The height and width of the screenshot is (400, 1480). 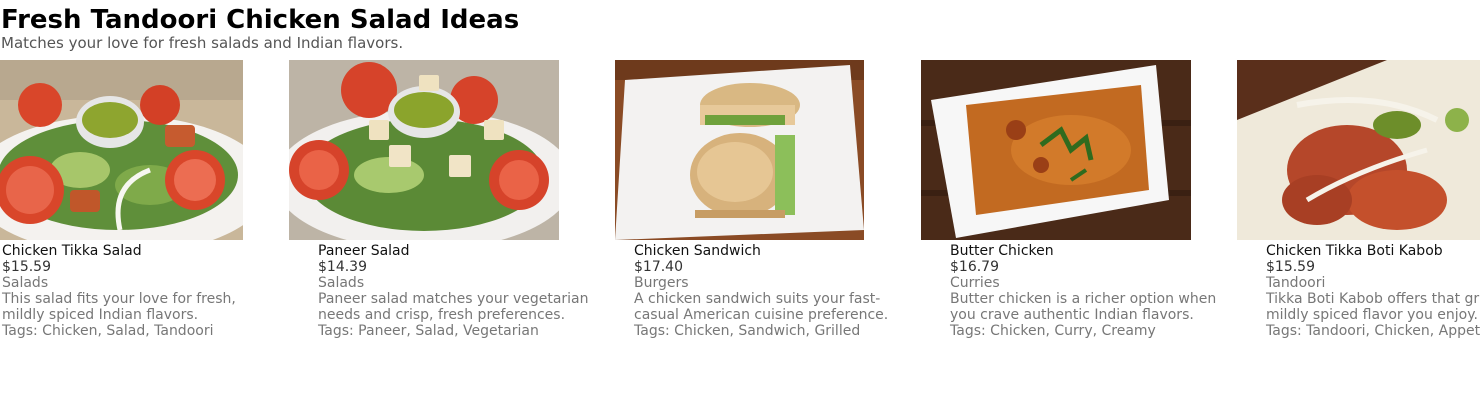 I want to click on dish-price: $14.39, so click(x=342, y=267).